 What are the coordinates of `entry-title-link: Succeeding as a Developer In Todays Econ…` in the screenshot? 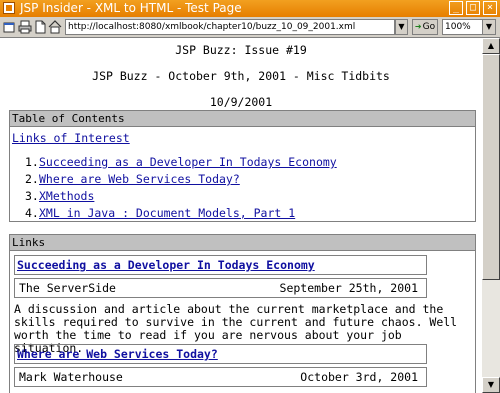 It's located at (166, 265).